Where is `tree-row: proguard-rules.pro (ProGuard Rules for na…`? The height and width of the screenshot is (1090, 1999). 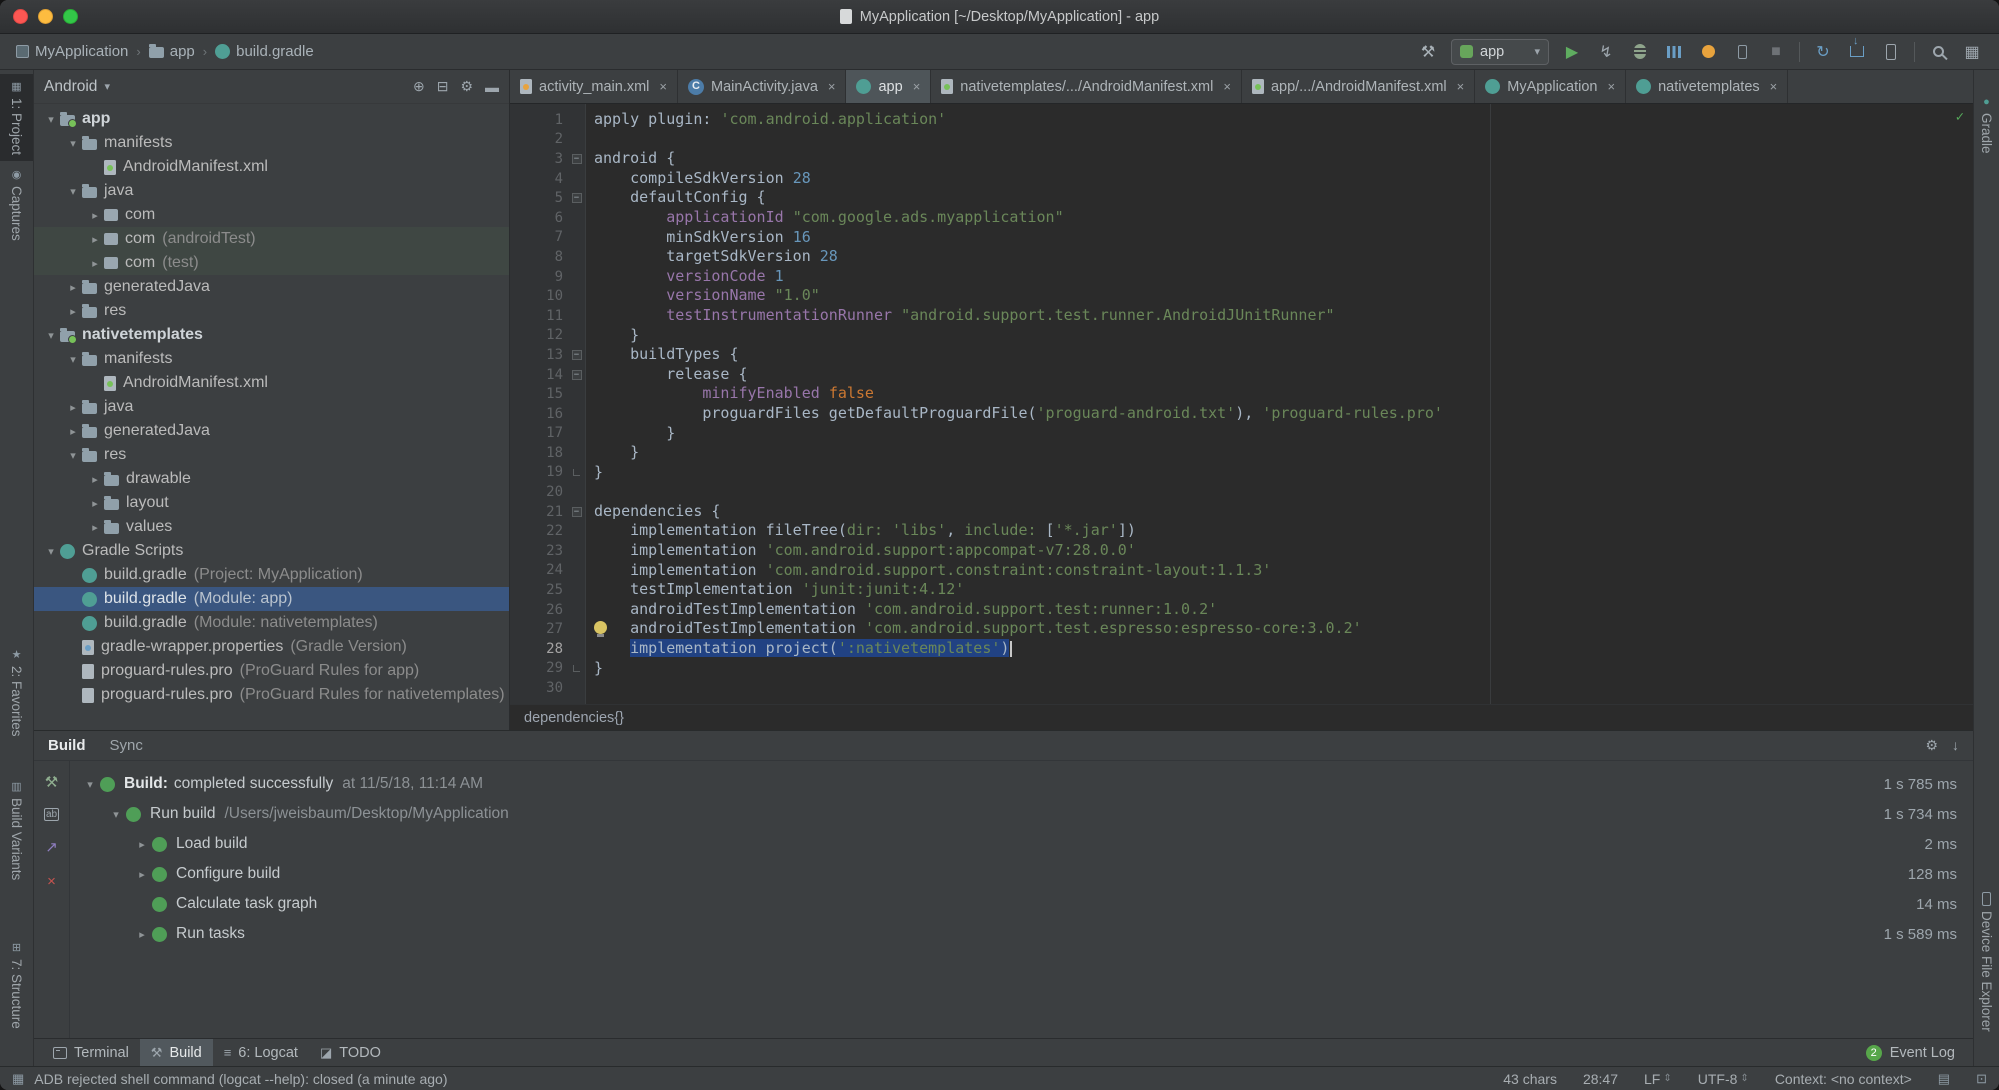
tree-row: proguard-rules.pro (ProGuard Rules for na… is located at coordinates (271, 695).